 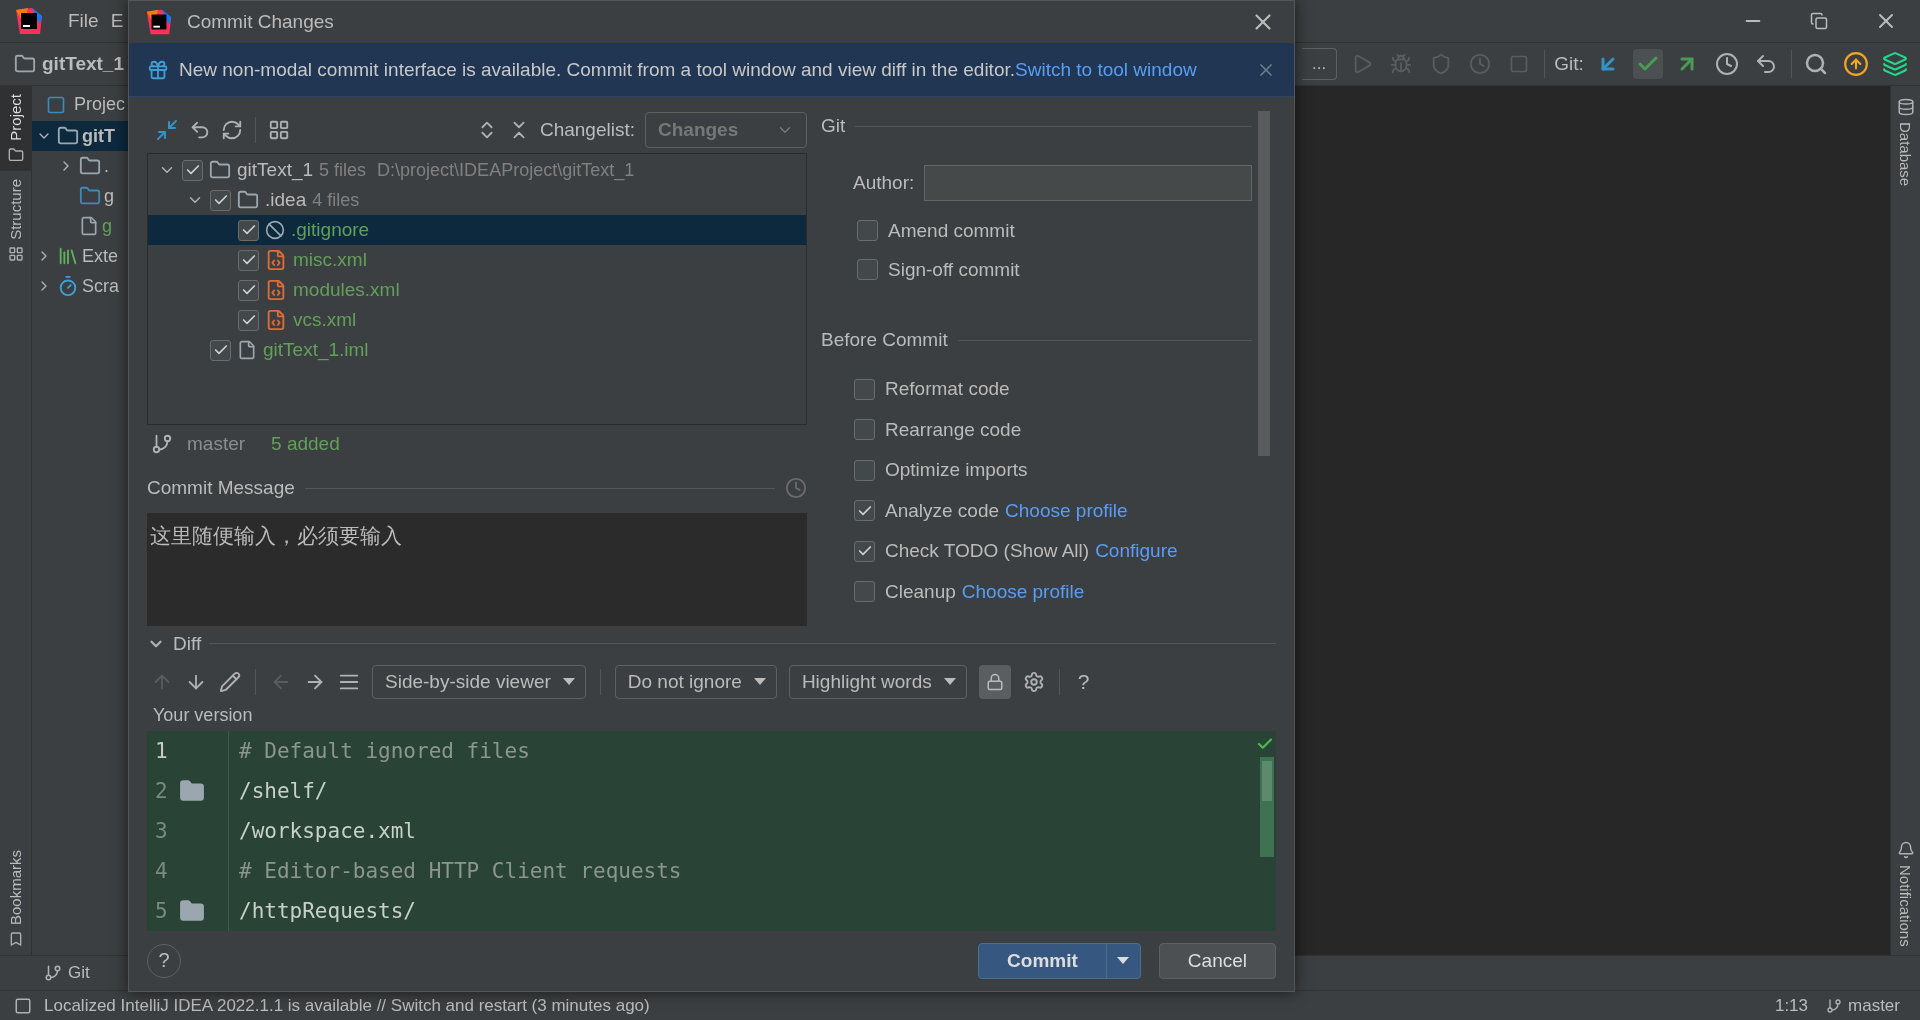 I want to click on project-tree-item: Exte, so click(x=80, y=256).